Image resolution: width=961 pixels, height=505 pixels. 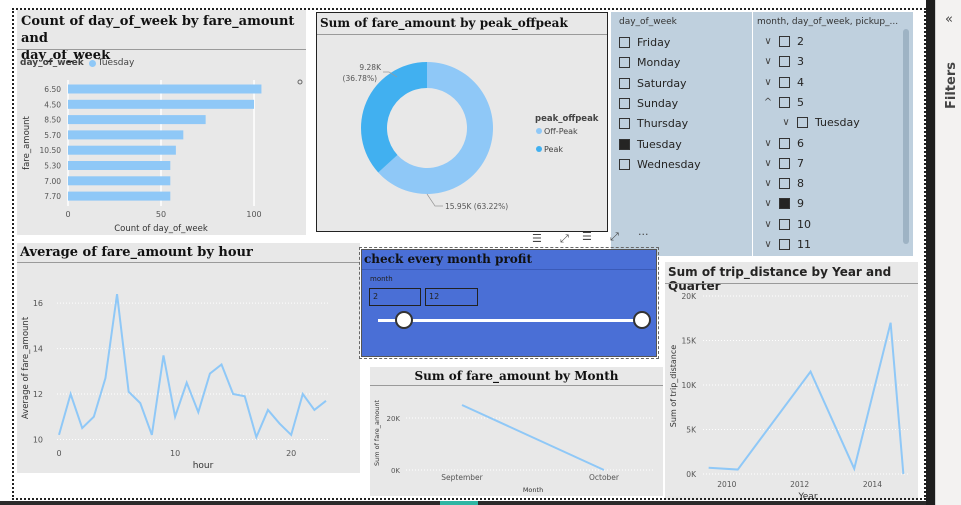 What do you see at coordinates (949, 19) in the screenshot?
I see `collapse-icon: «` at bounding box center [949, 19].